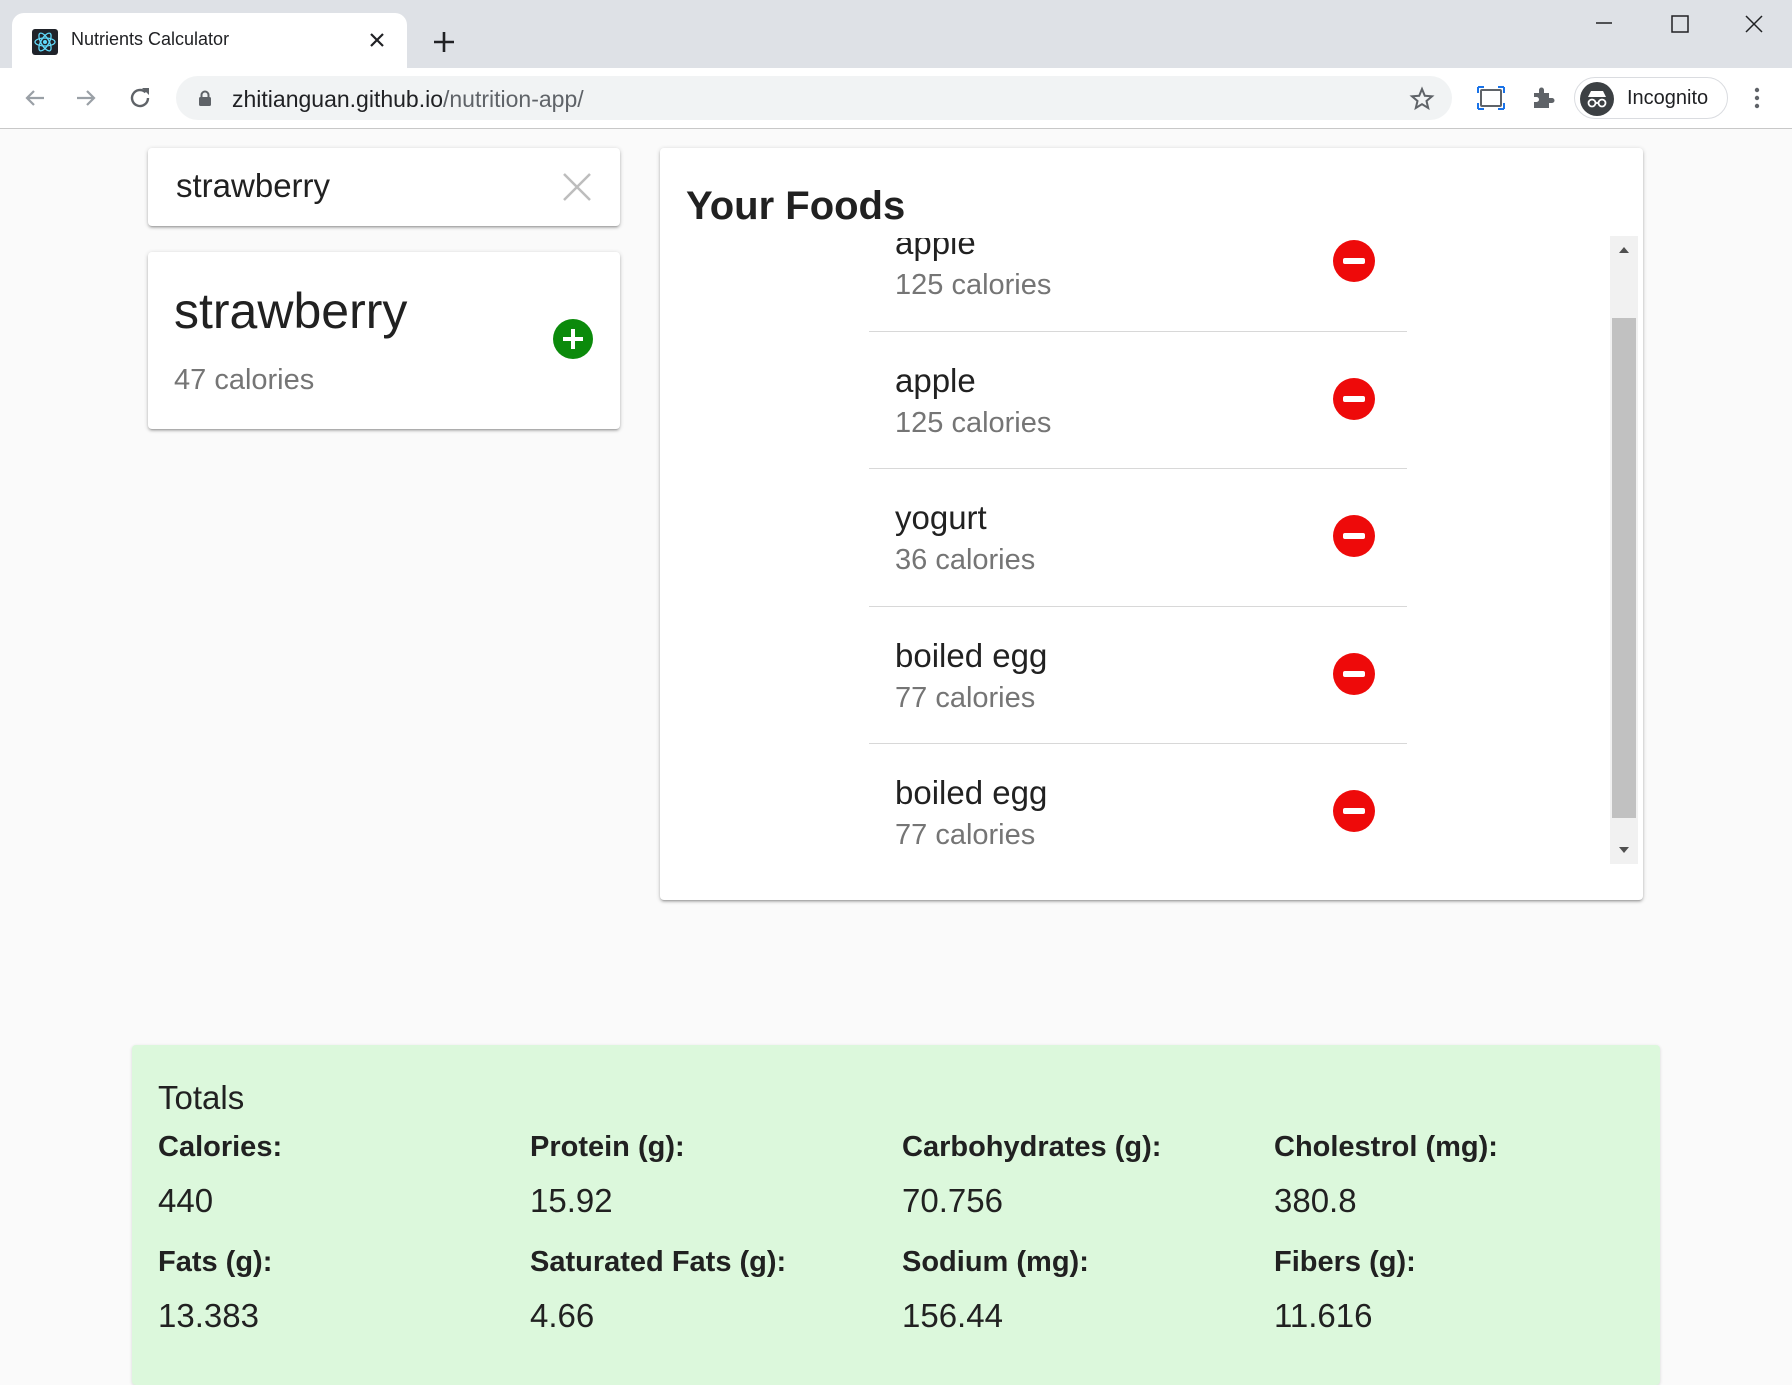  What do you see at coordinates (215, 1262) in the screenshot?
I see `stat-label: Fats (g):` at bounding box center [215, 1262].